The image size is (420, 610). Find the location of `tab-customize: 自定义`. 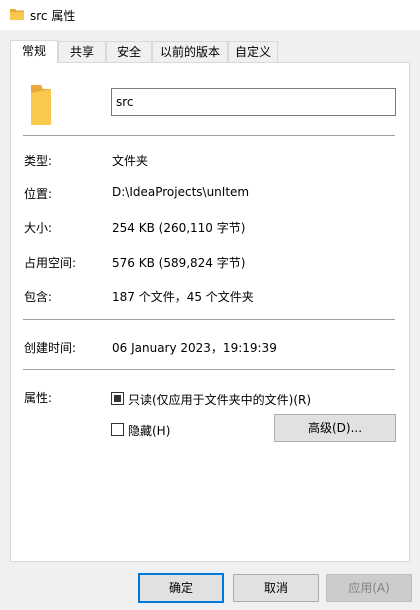

tab-customize: 自定义 is located at coordinates (253, 51).